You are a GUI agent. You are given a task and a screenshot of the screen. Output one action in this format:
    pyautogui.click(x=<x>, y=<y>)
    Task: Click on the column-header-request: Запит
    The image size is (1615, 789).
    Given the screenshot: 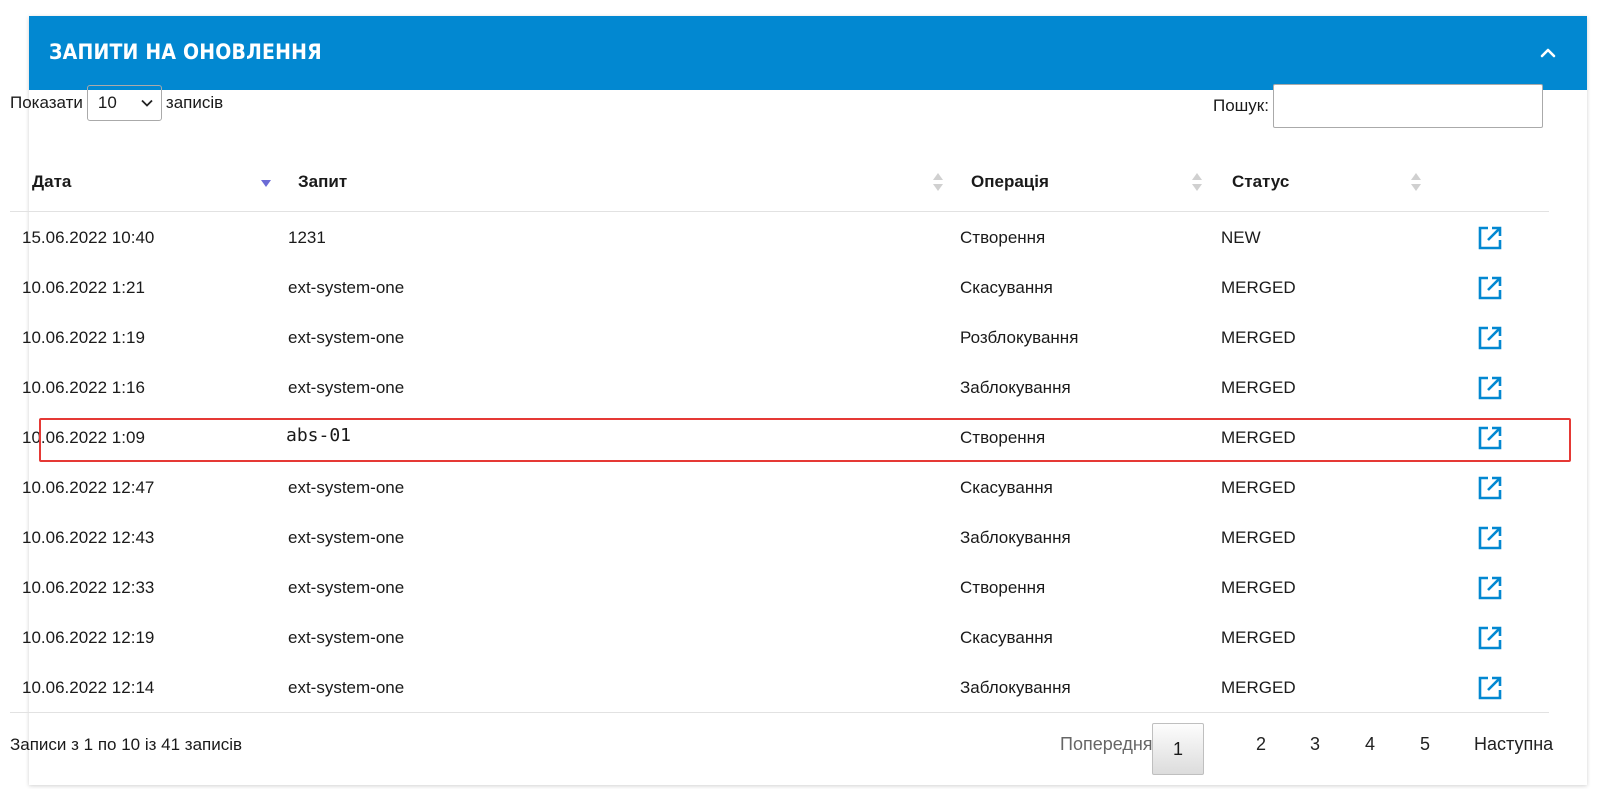 What is the action you would take?
    pyautogui.click(x=322, y=182)
    